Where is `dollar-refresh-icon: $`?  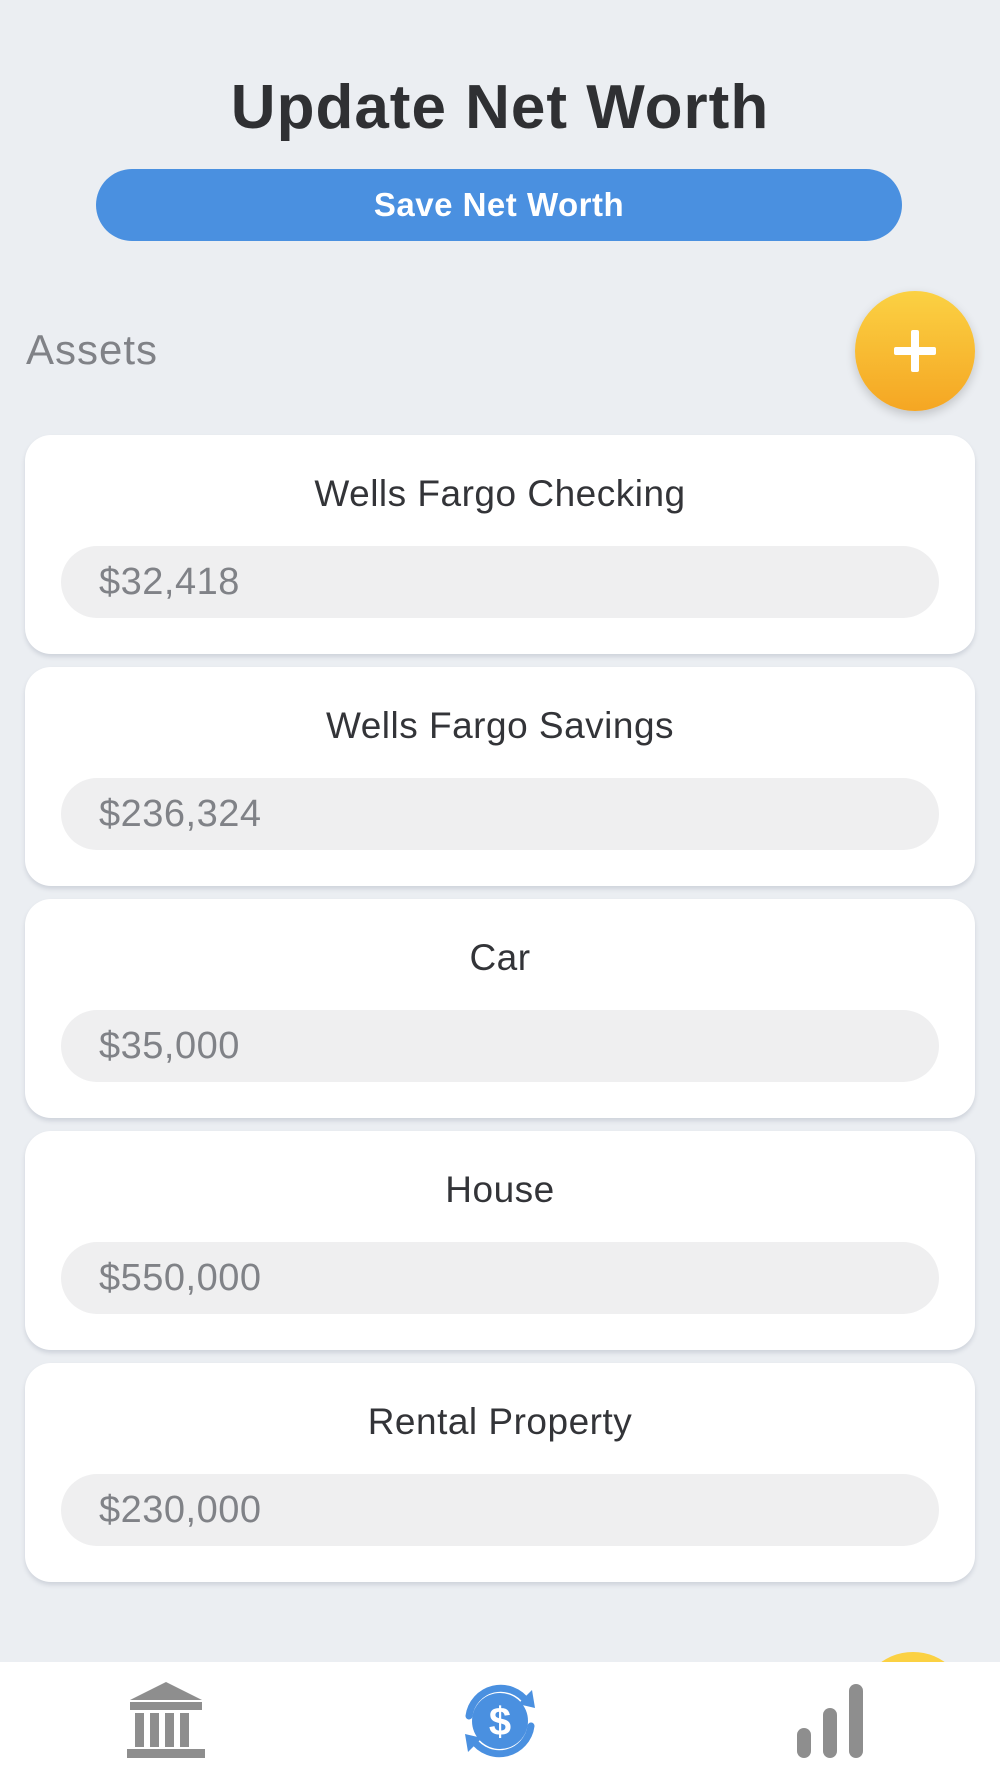 dollar-refresh-icon: $ is located at coordinates (500, 1721).